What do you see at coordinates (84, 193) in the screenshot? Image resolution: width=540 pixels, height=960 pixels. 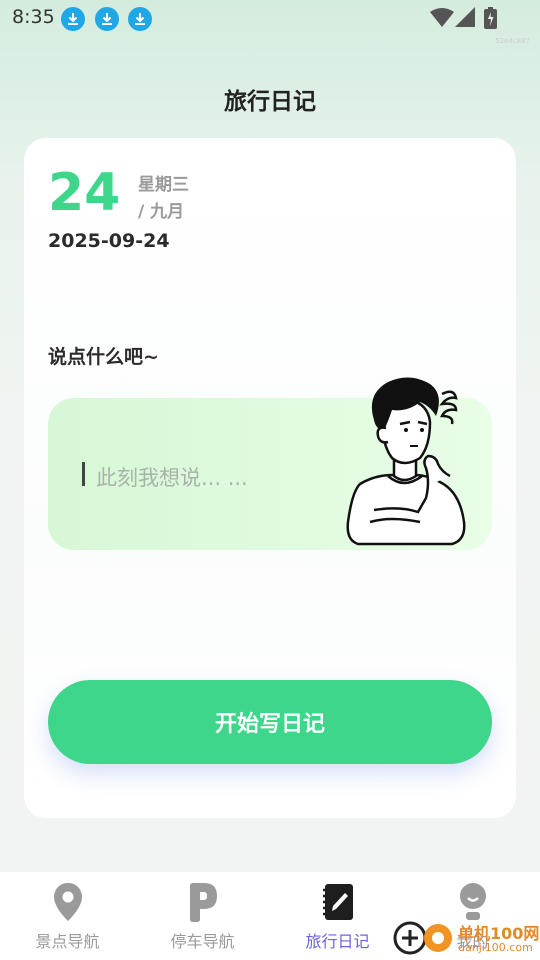 I see `day-number: 24` at bounding box center [84, 193].